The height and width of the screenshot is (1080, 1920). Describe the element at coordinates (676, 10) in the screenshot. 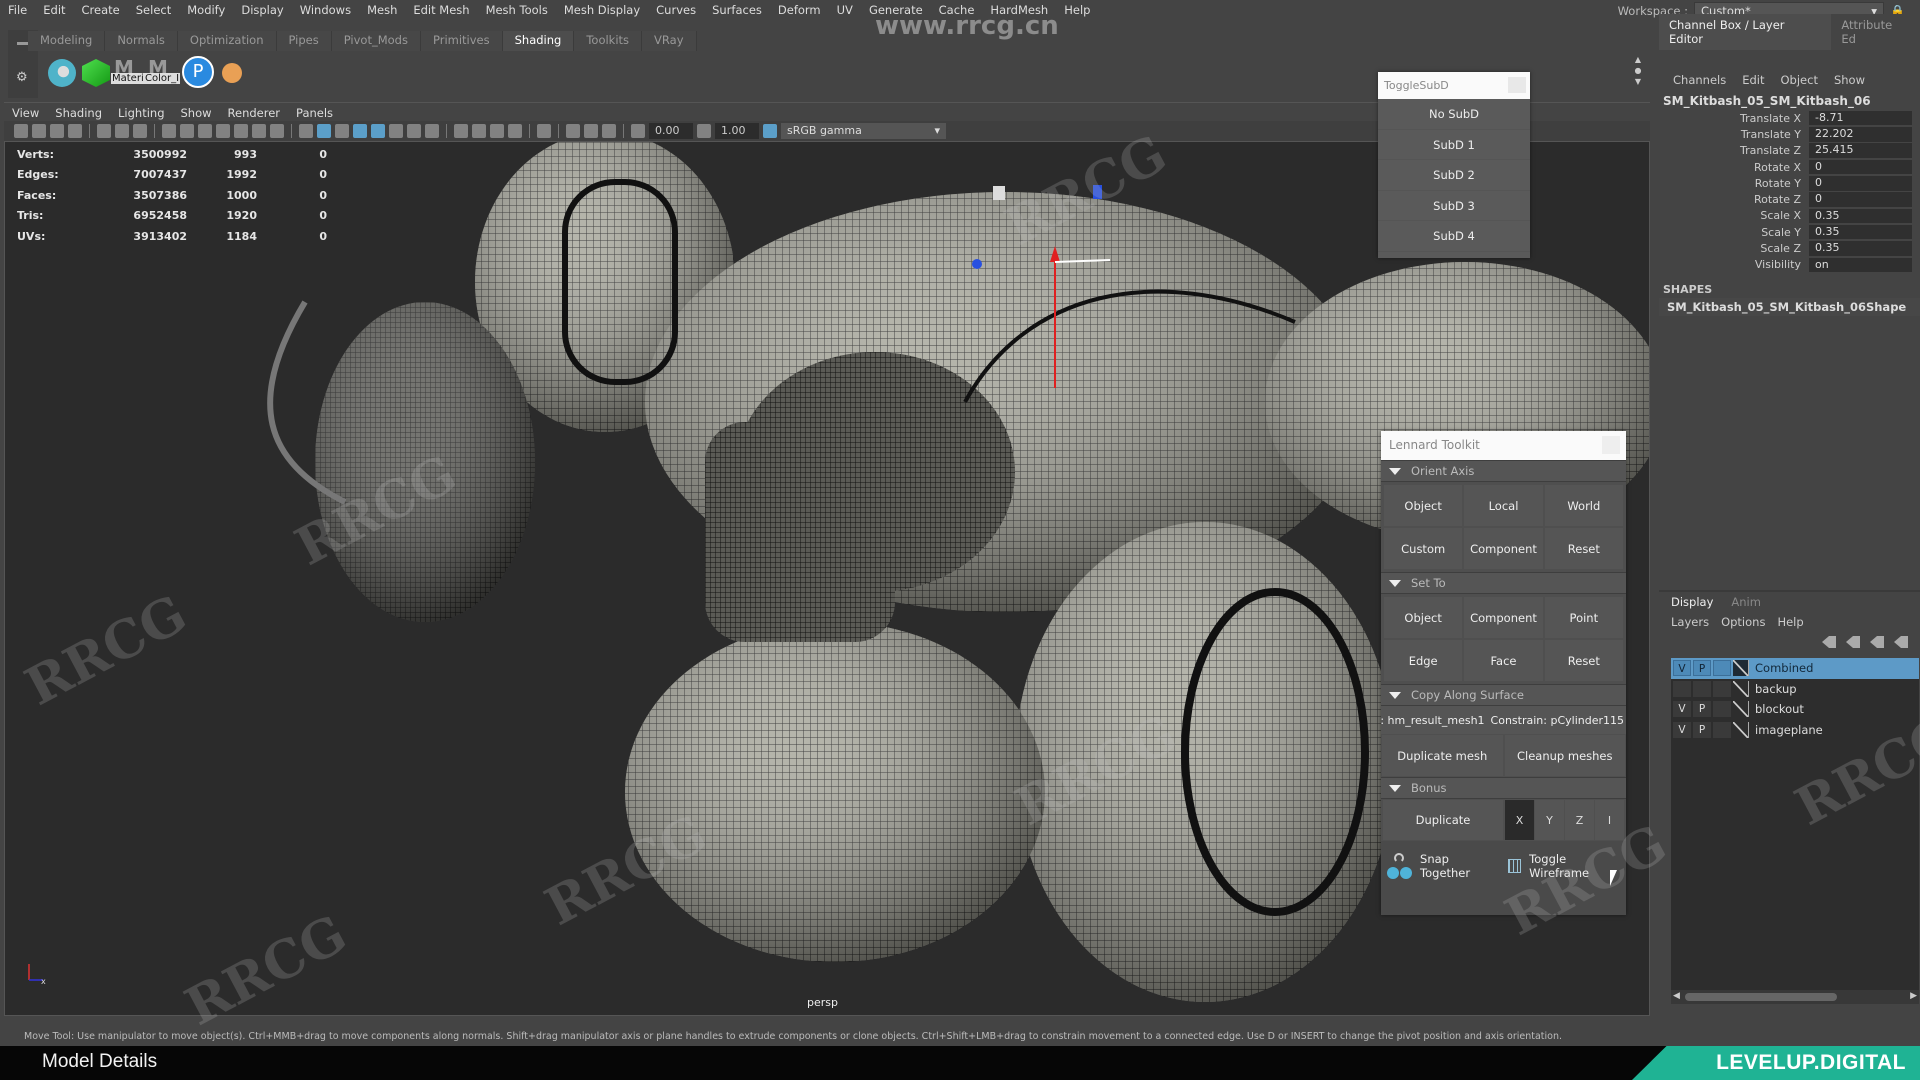

I see `menu-curves: Curves` at that location.